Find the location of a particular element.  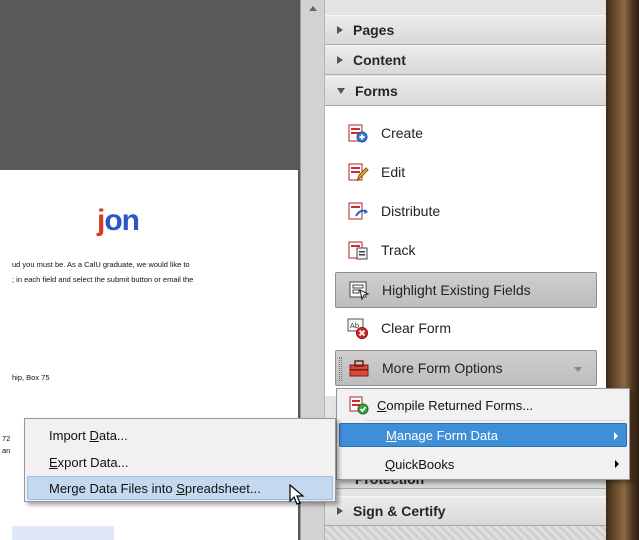

scroll-up-arrow-icon is located at coordinates (313, 8).